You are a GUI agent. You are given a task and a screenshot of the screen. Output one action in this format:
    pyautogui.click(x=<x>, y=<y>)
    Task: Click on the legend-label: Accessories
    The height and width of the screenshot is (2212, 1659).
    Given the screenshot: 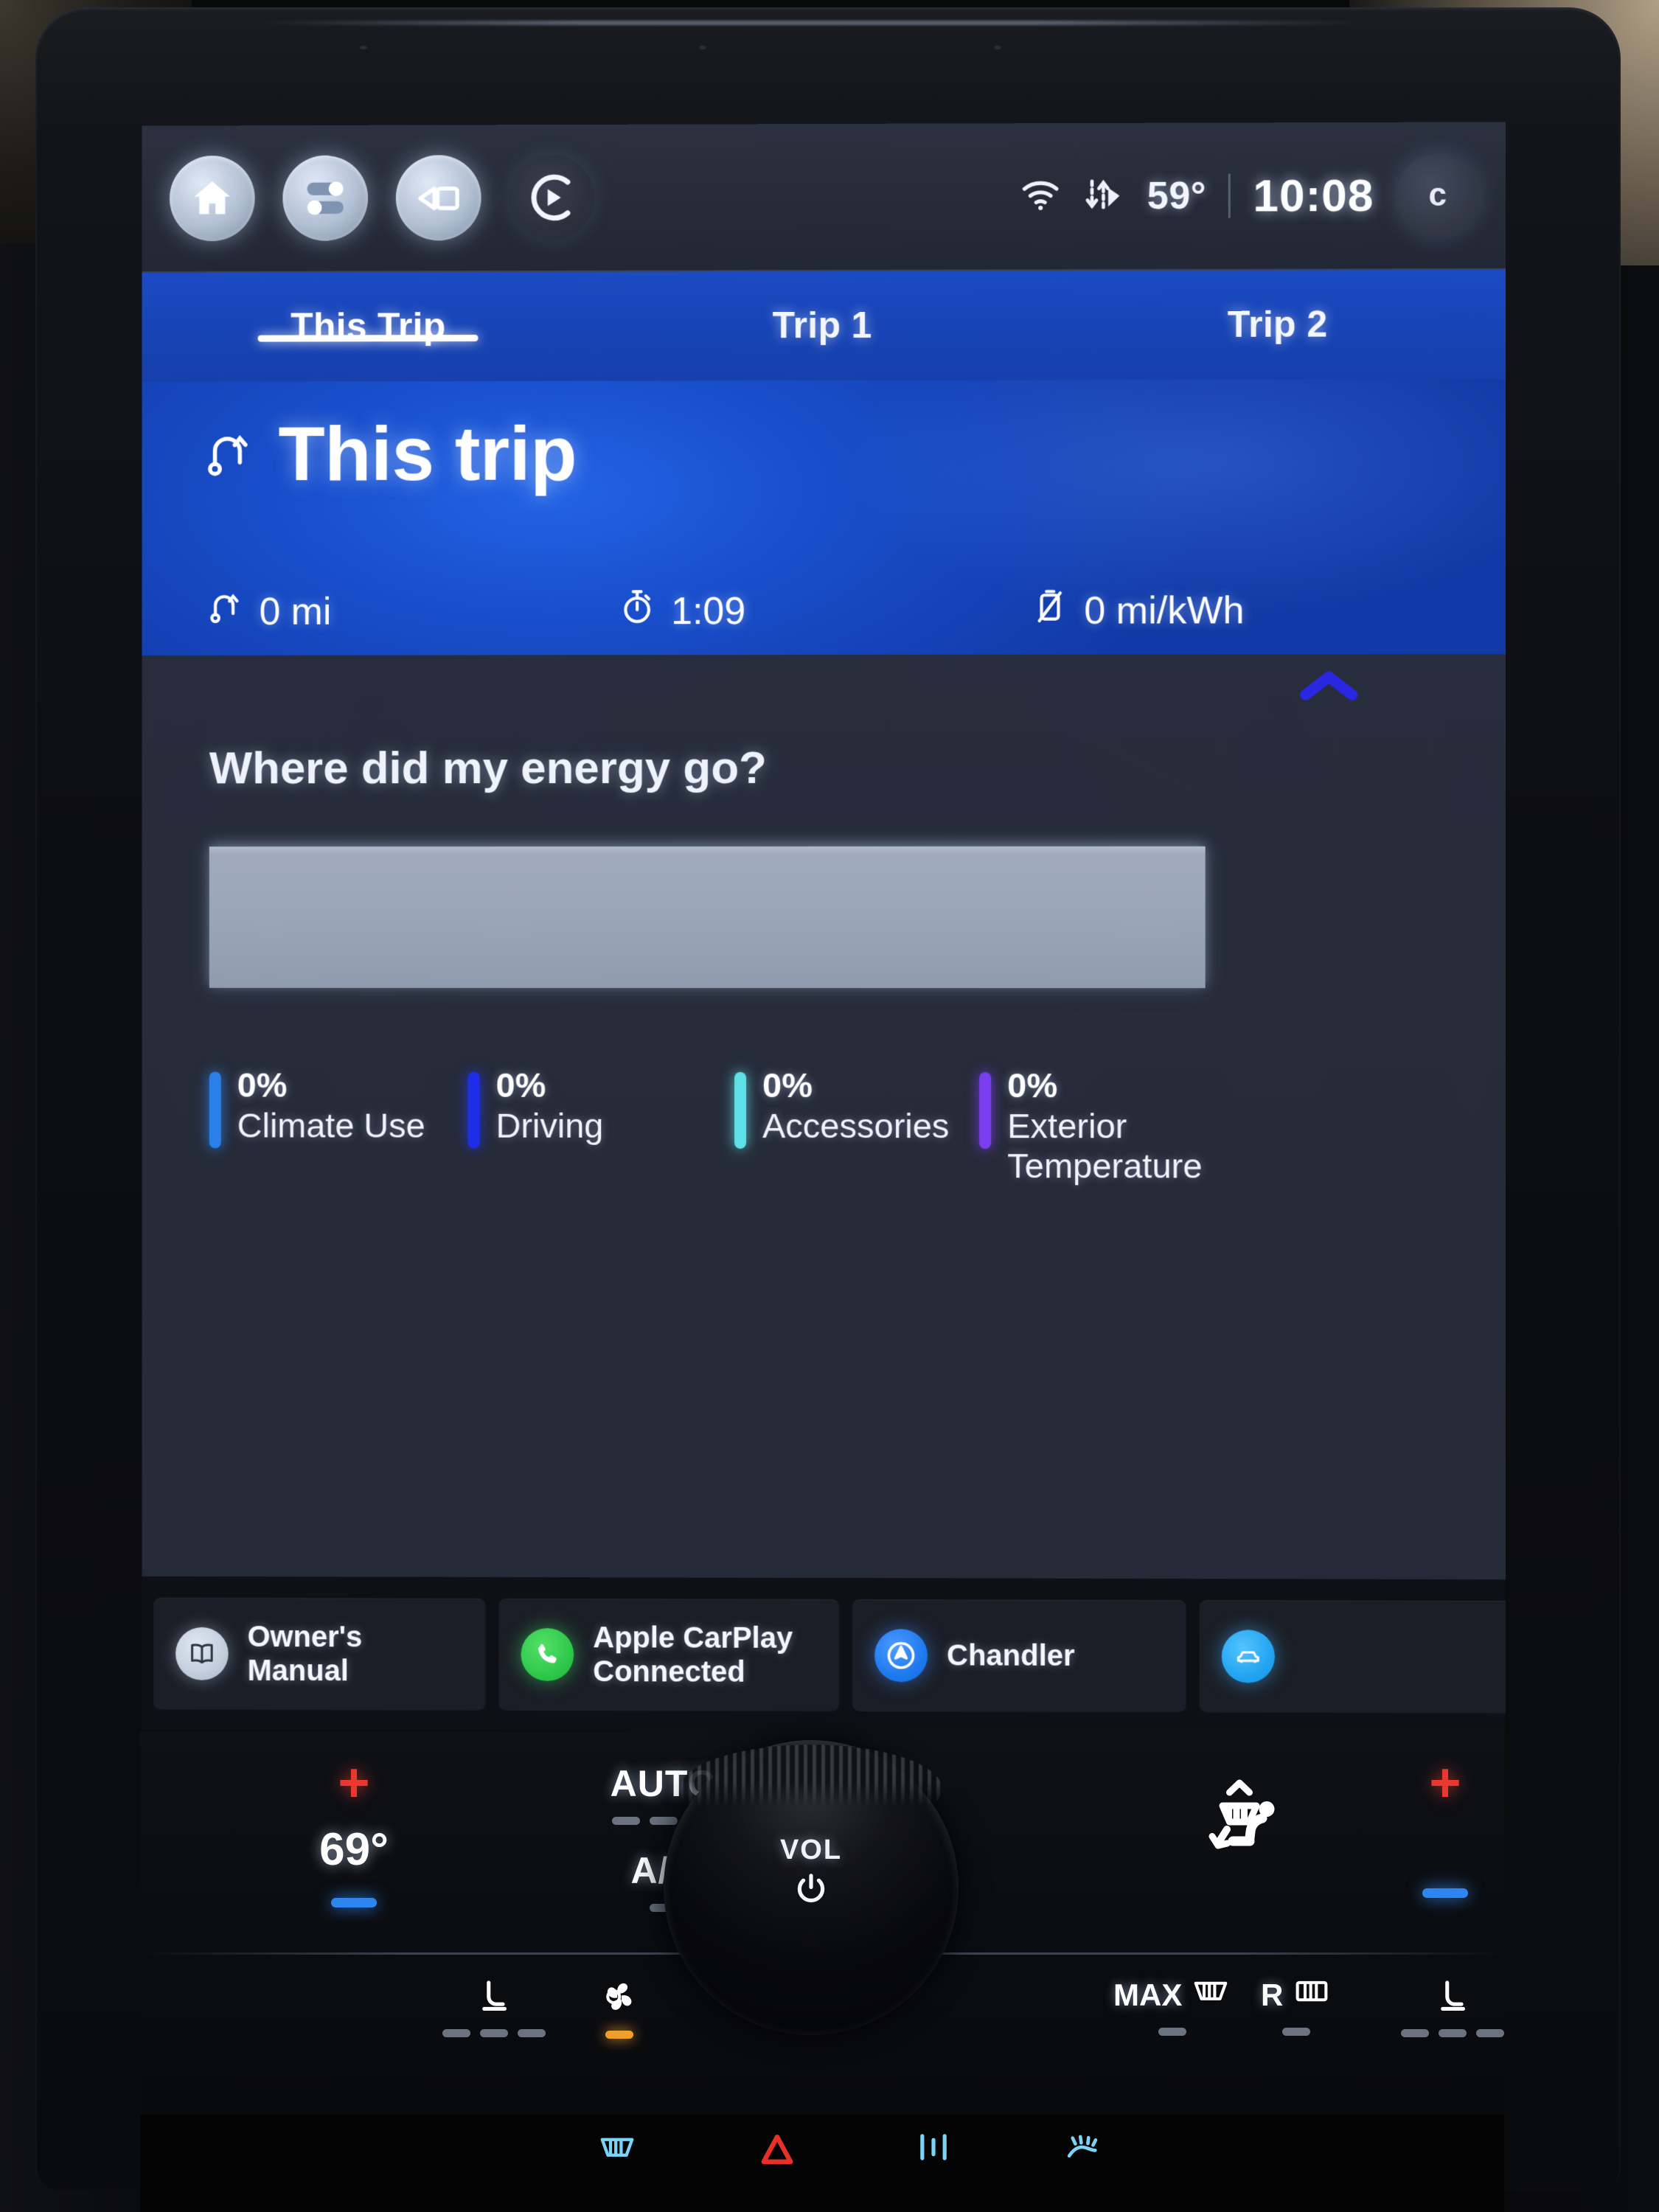 What is the action you would take?
    pyautogui.click(x=856, y=1125)
    